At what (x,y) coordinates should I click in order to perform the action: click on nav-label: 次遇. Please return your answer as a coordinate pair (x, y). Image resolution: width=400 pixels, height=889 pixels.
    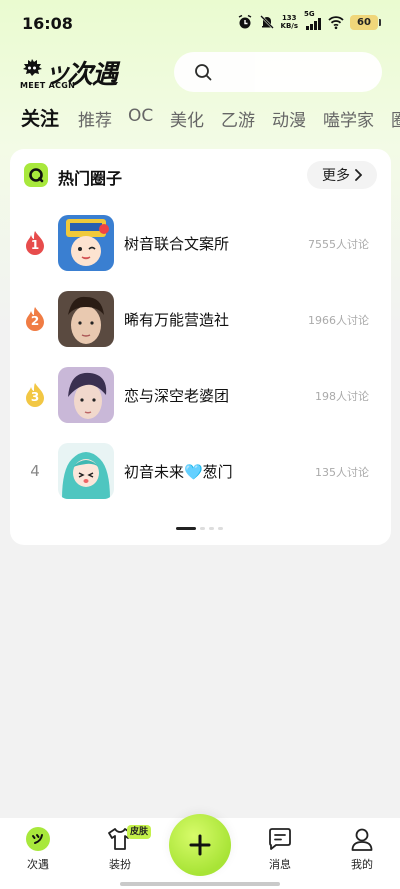
    Looking at the image, I should click on (38, 864).